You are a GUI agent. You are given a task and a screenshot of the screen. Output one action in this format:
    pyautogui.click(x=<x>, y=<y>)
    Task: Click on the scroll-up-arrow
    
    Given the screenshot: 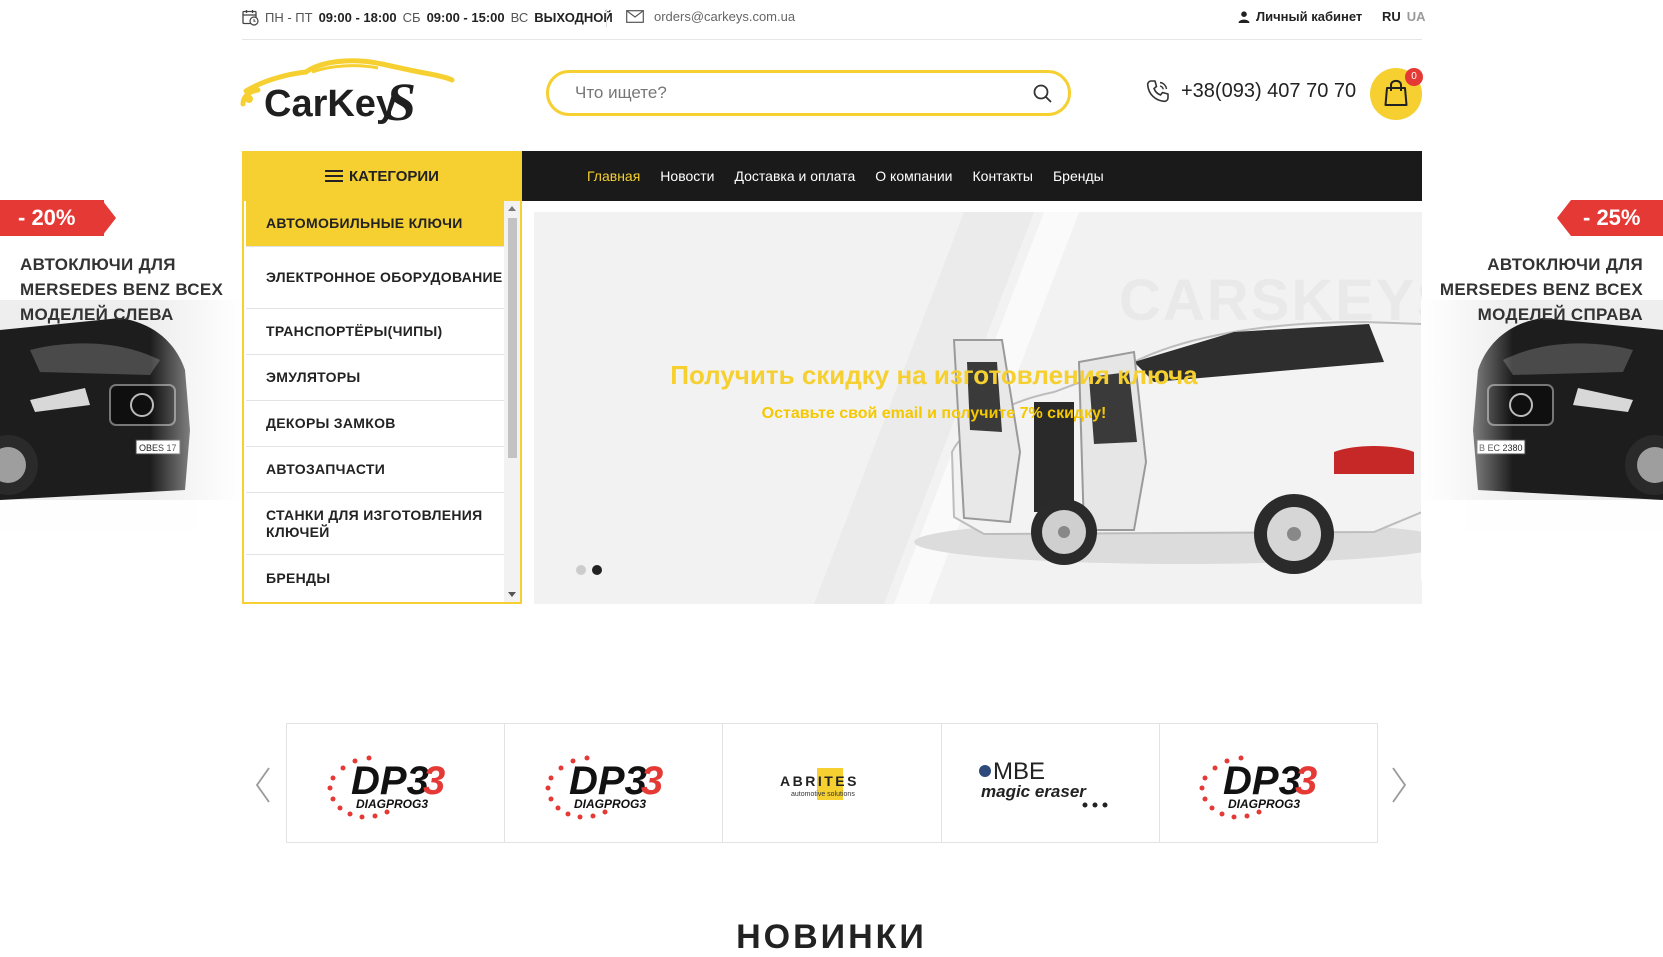 What is the action you would take?
    pyautogui.click(x=512, y=208)
    